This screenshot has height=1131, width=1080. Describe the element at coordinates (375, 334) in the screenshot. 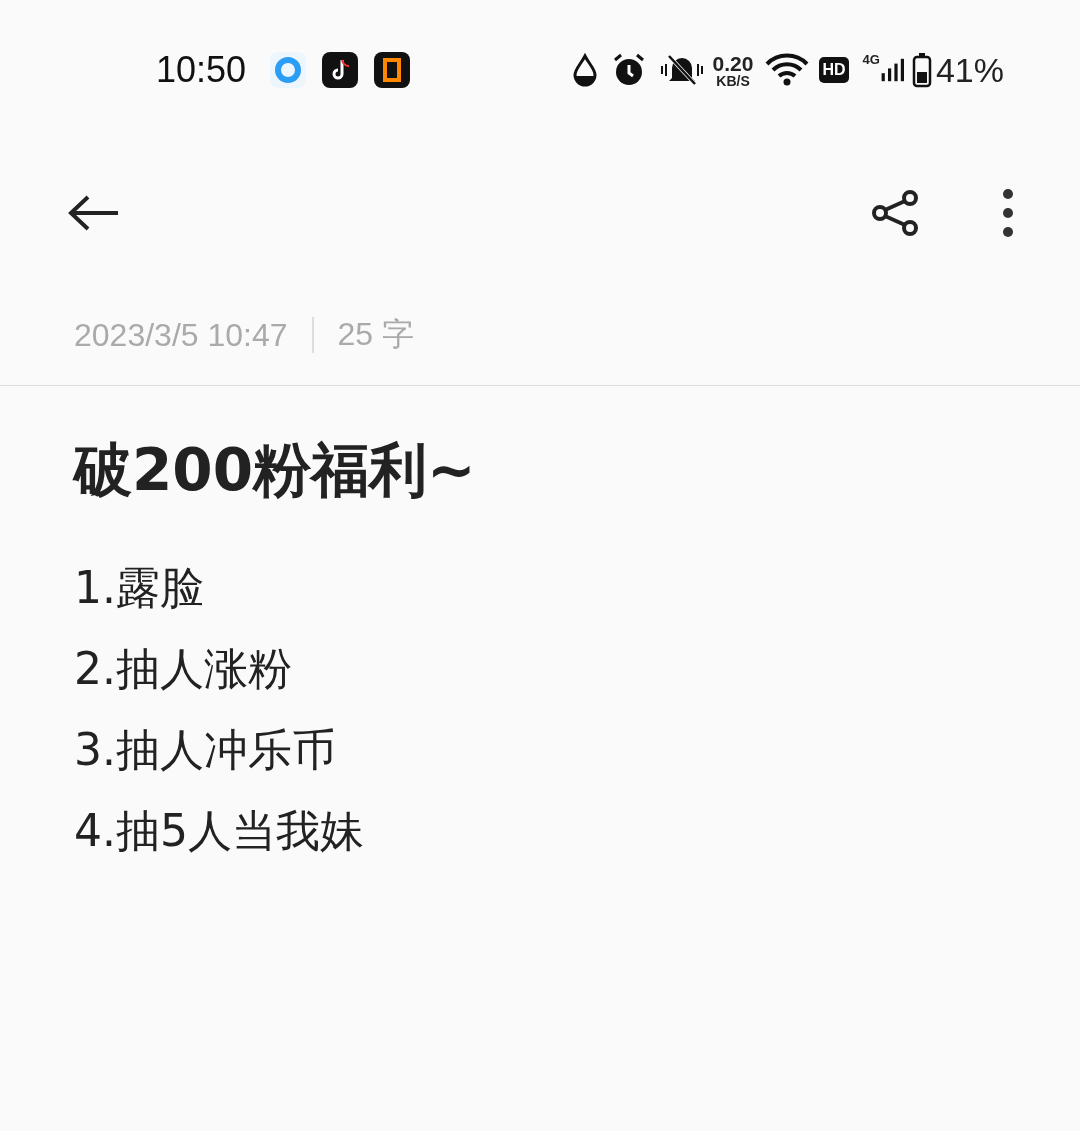

I see `word-count: 25 字` at that location.